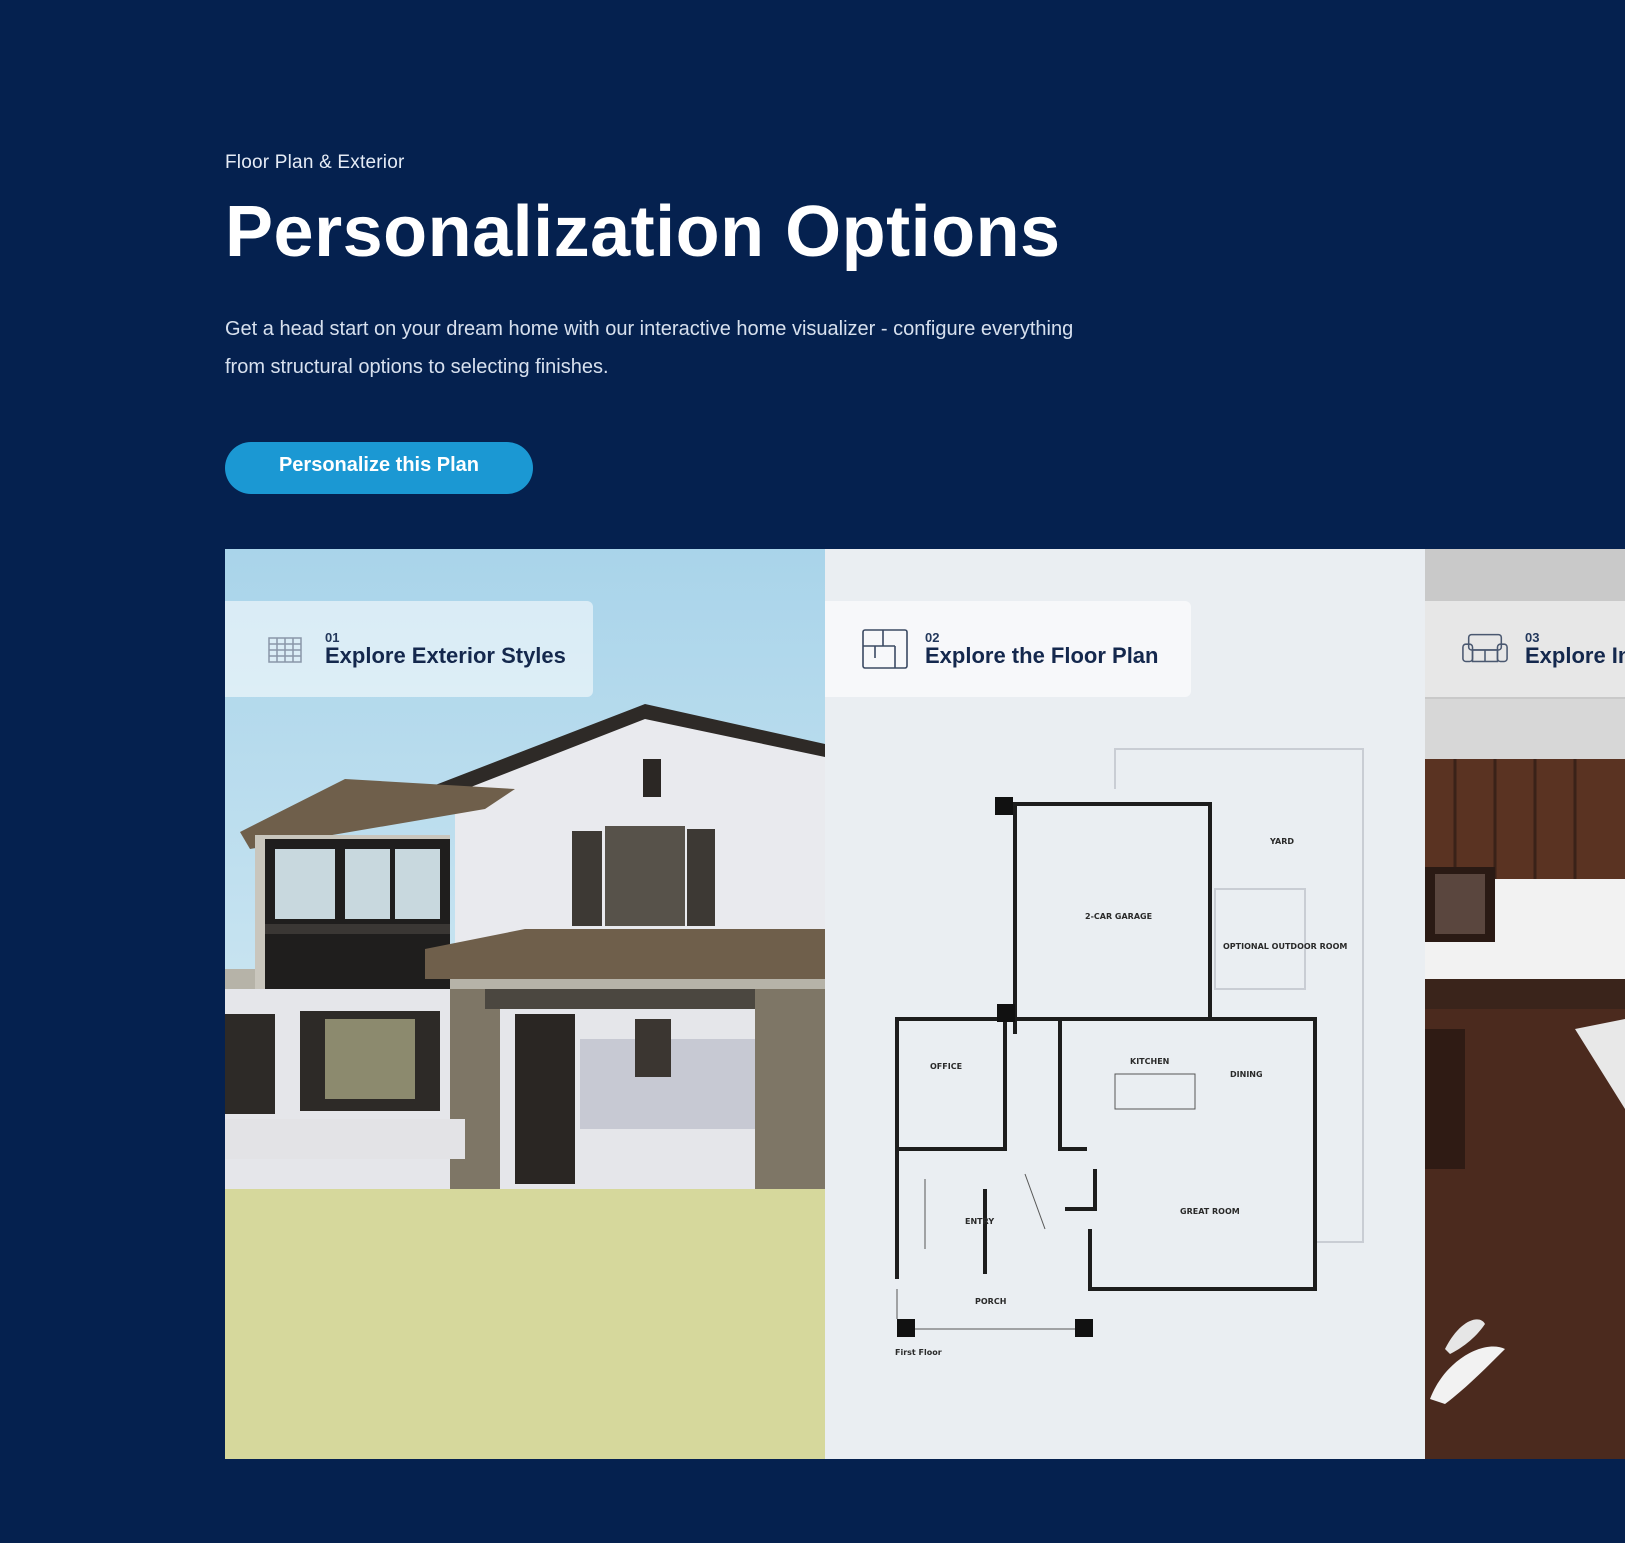 The width and height of the screenshot is (1625, 1543). What do you see at coordinates (918, 1352) in the screenshot?
I see `floor-plan-label-first-floor: First Floor` at bounding box center [918, 1352].